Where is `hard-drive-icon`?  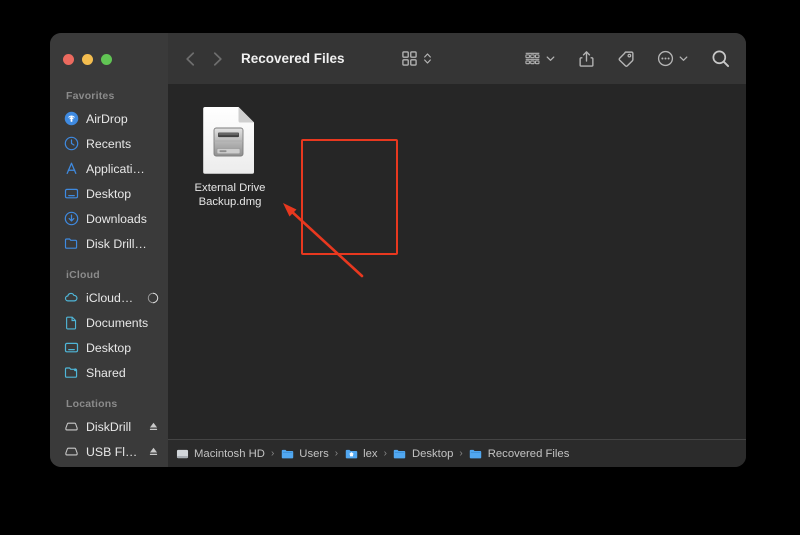
hard-drive-icon is located at coordinates (182, 453).